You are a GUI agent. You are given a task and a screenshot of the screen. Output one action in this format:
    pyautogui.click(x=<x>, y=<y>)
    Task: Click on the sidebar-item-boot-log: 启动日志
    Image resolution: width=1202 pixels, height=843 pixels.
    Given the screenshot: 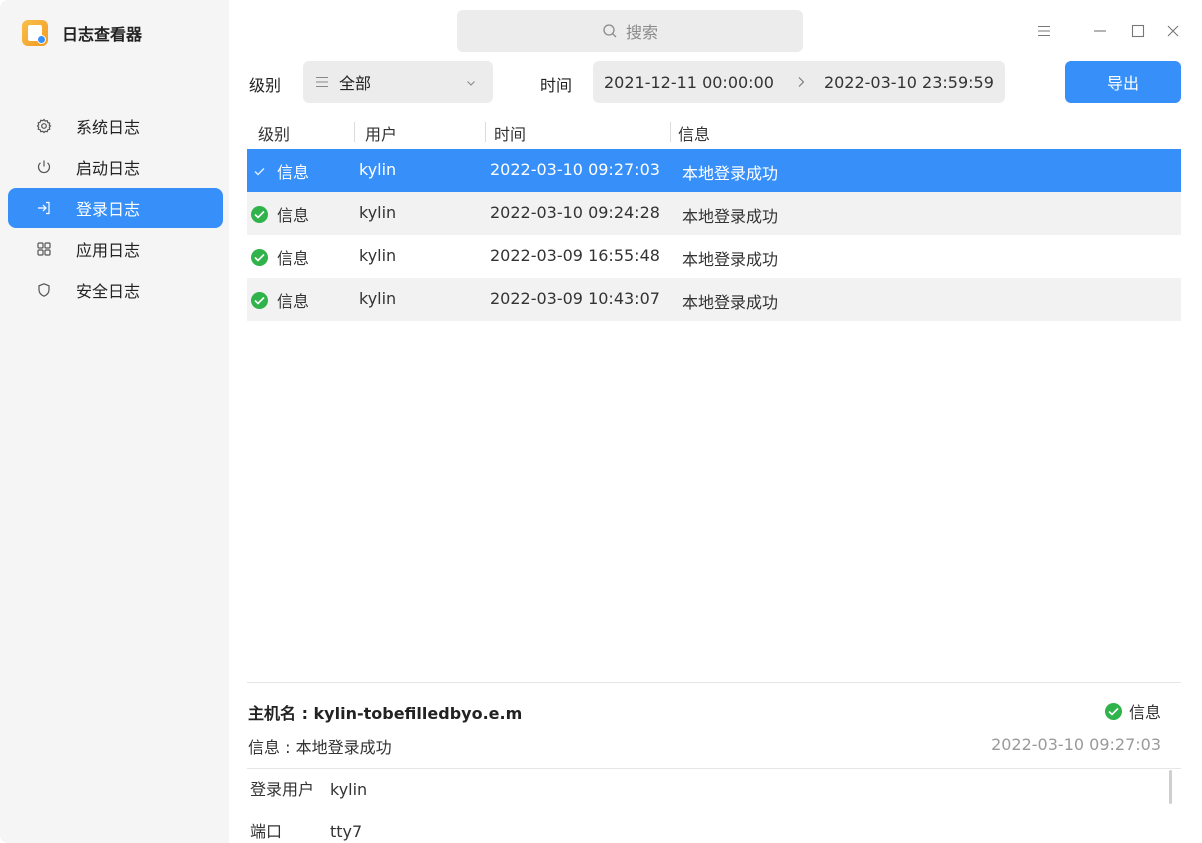 What is the action you would take?
    pyautogui.click(x=115, y=167)
    